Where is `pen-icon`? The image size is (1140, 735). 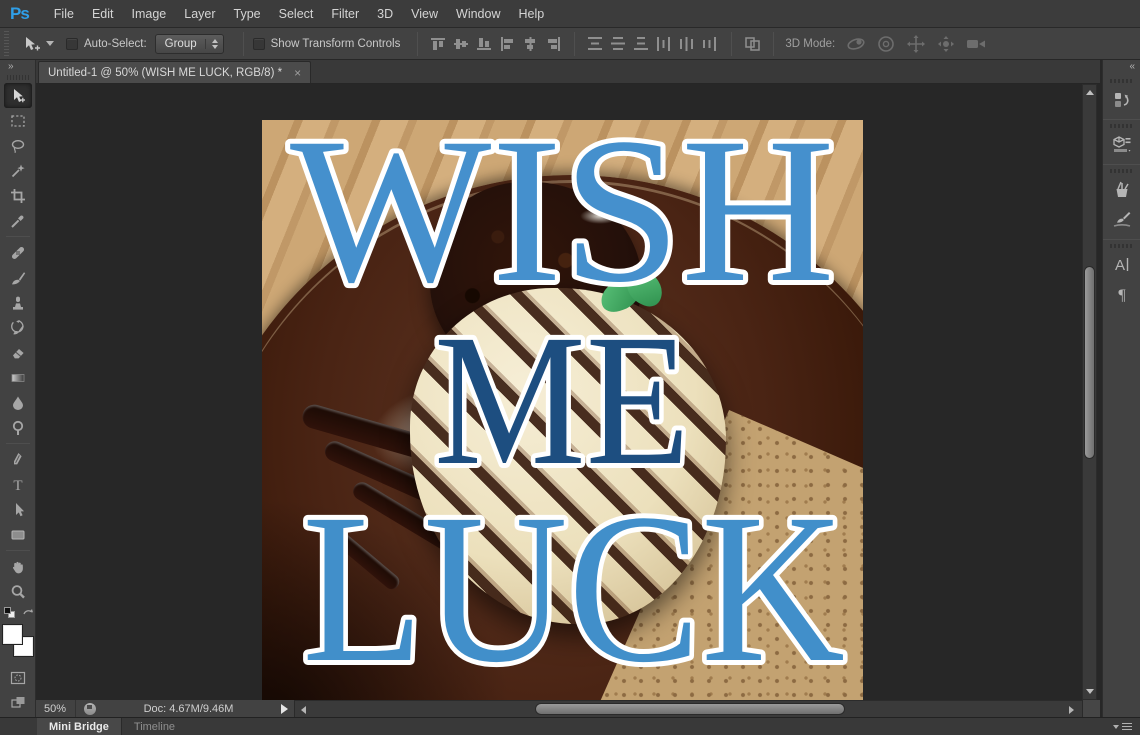
pen-icon is located at coordinates (17, 458).